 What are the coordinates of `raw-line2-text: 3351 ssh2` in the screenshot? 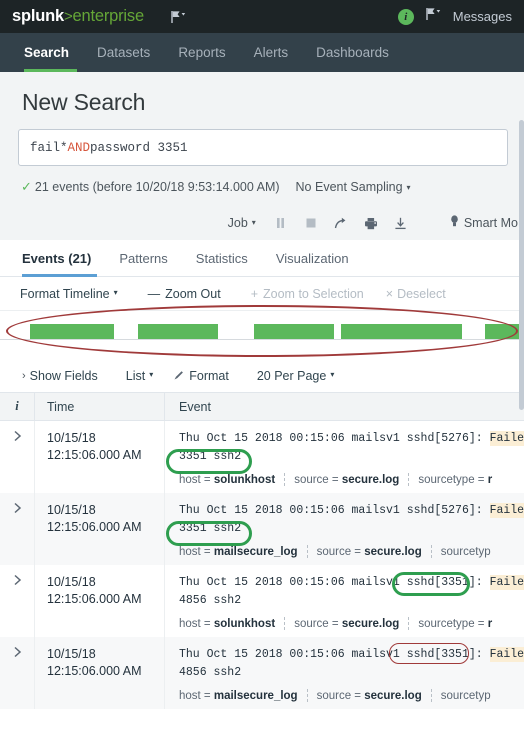 It's located at (210, 456).